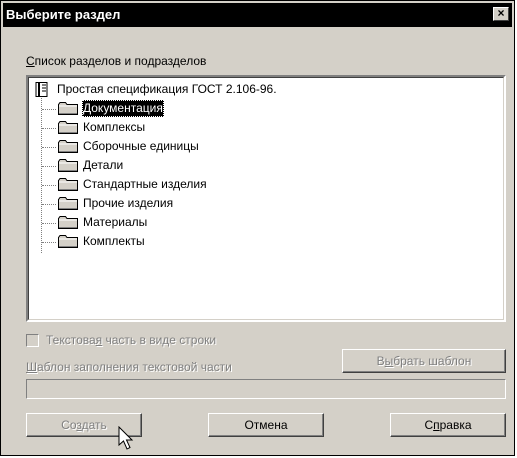 This screenshot has height=458, width=517. What do you see at coordinates (258, 127) in the screenshot?
I see `tree-item: Комплексы` at bounding box center [258, 127].